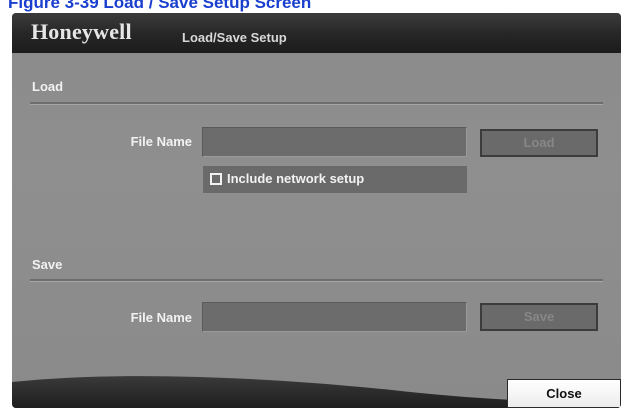 This screenshot has width=632, height=410. Describe the element at coordinates (161, 317) in the screenshot. I see `save-file-name-label: File Name` at that location.